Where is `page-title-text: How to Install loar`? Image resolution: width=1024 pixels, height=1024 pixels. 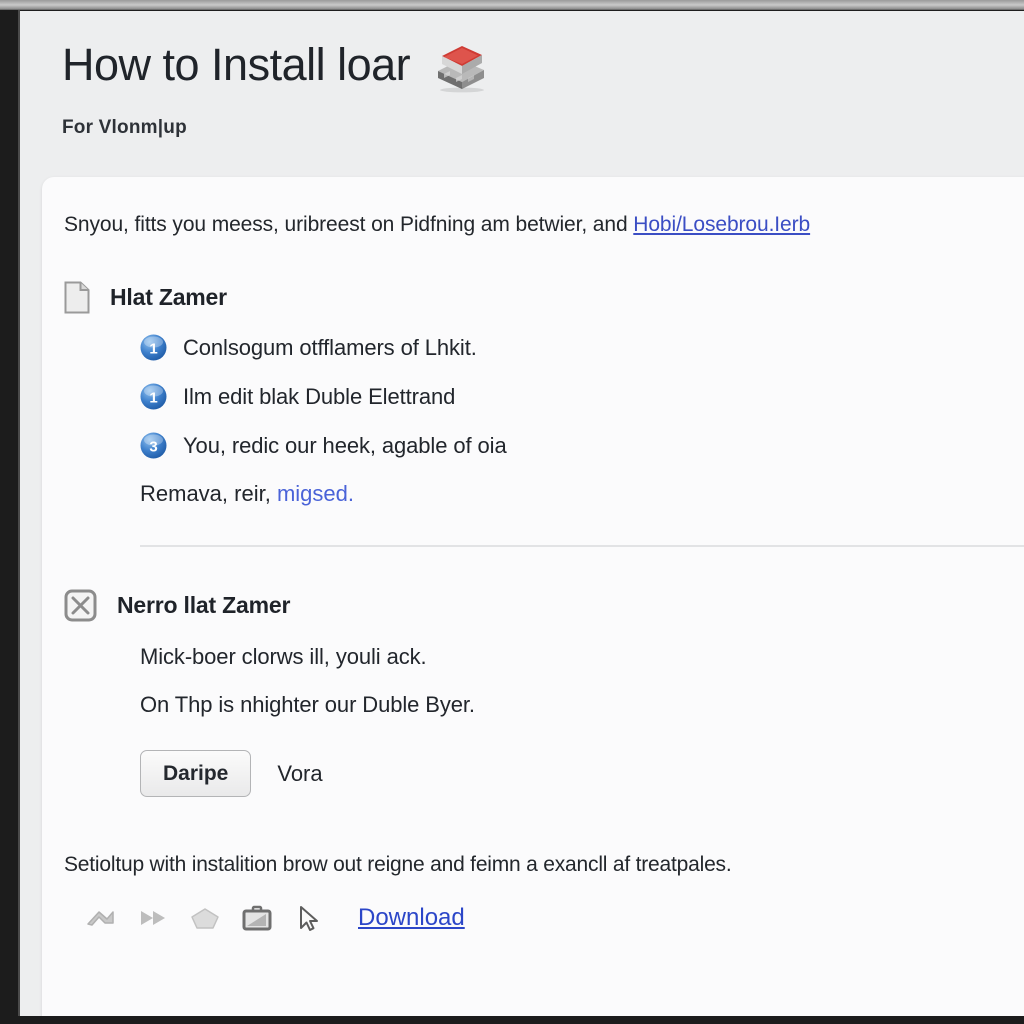 page-title-text: How to Install loar is located at coordinates (236, 65).